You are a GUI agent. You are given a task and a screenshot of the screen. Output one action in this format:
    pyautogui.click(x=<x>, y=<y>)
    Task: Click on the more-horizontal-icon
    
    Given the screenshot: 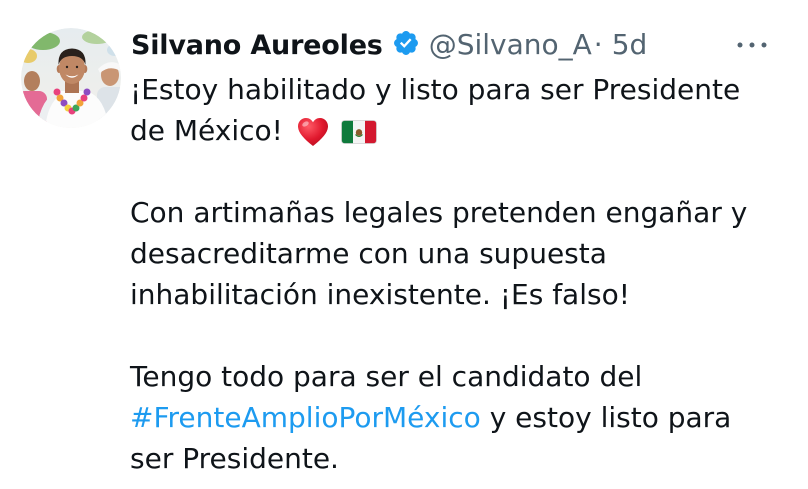 What is the action you would take?
    pyautogui.click(x=752, y=45)
    